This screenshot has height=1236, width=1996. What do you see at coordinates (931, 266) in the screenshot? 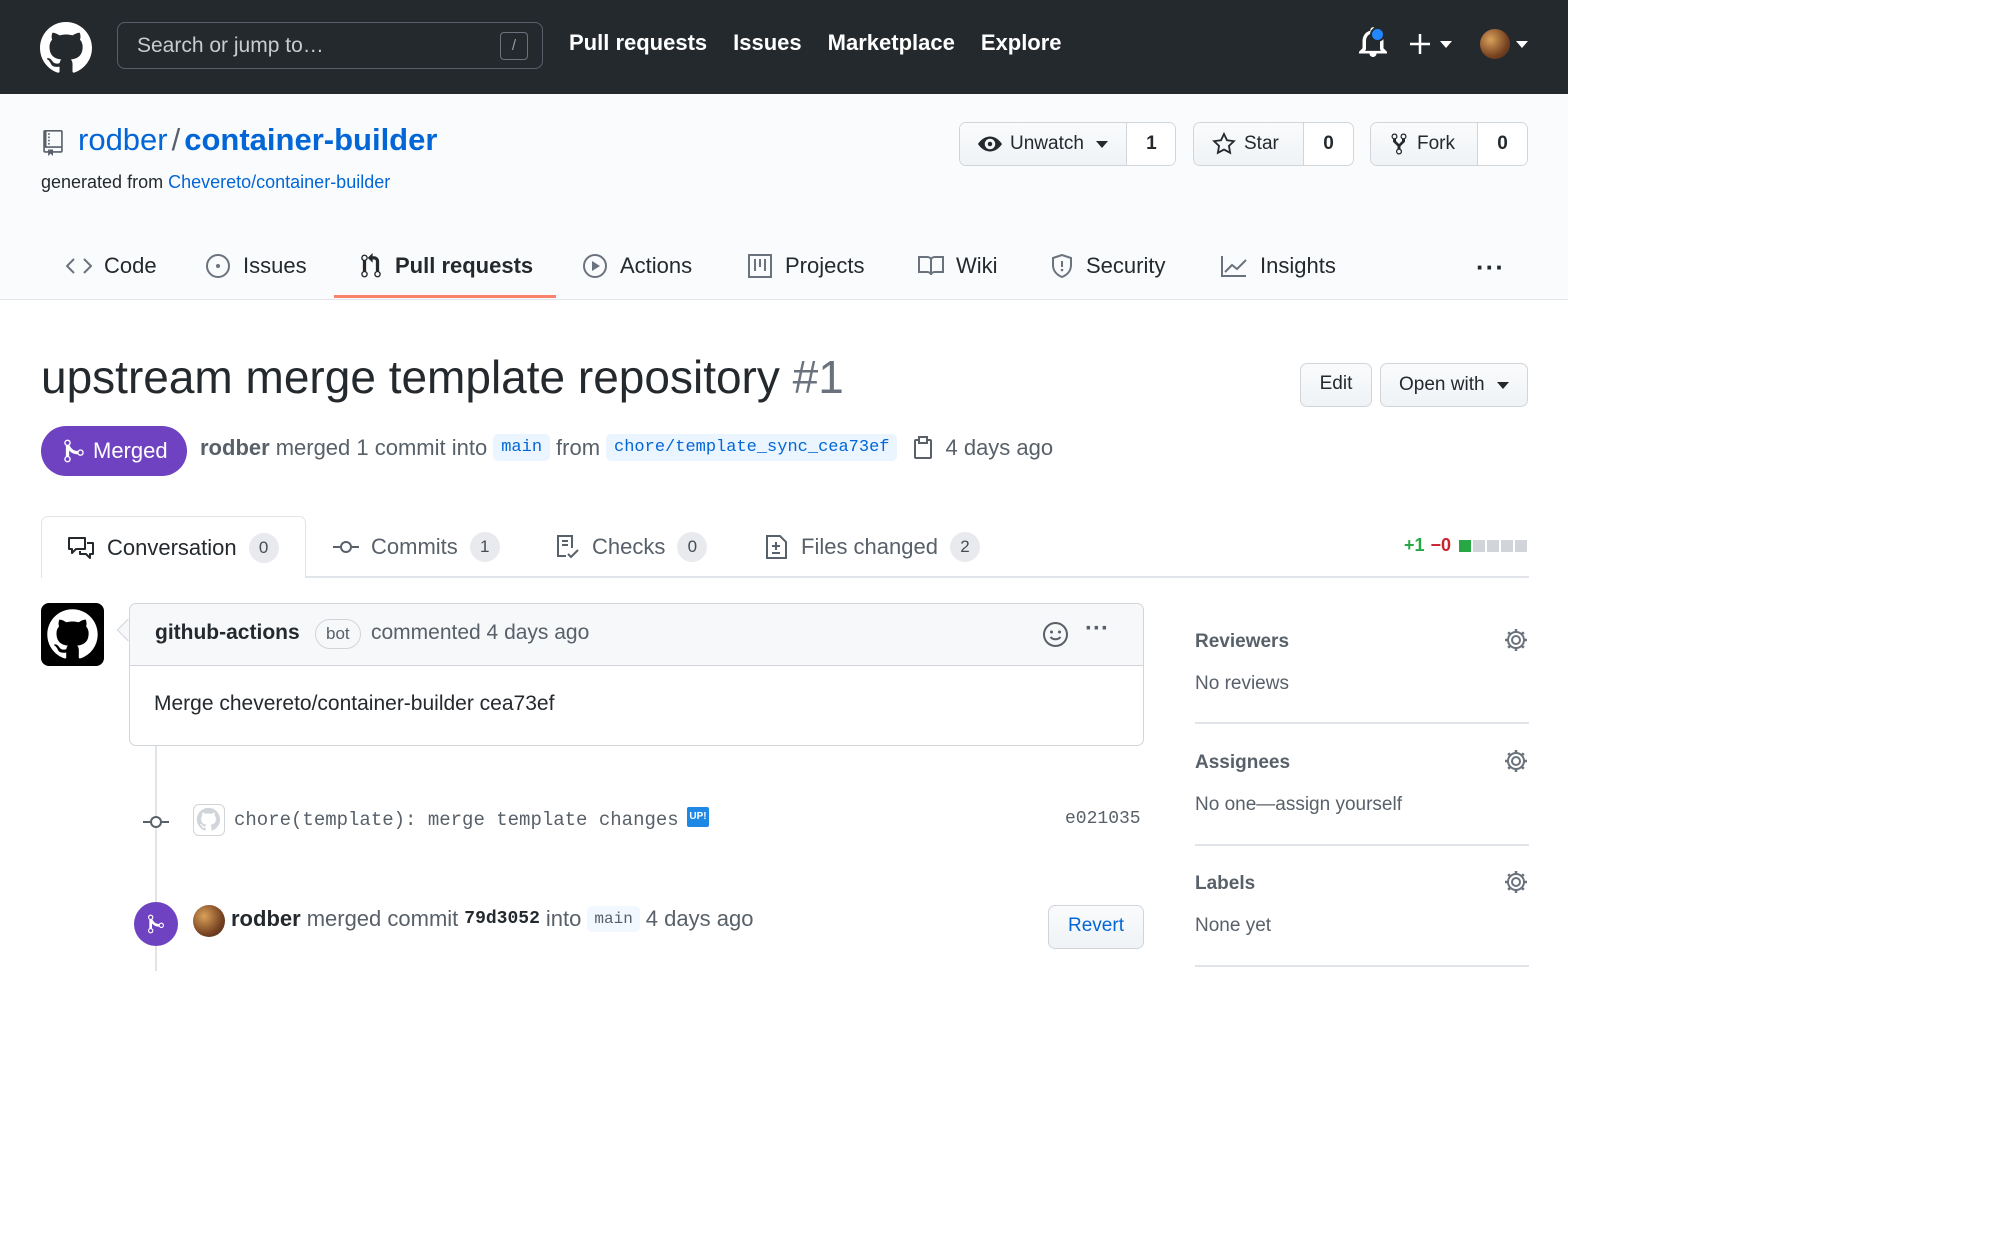
I see `book-icon` at bounding box center [931, 266].